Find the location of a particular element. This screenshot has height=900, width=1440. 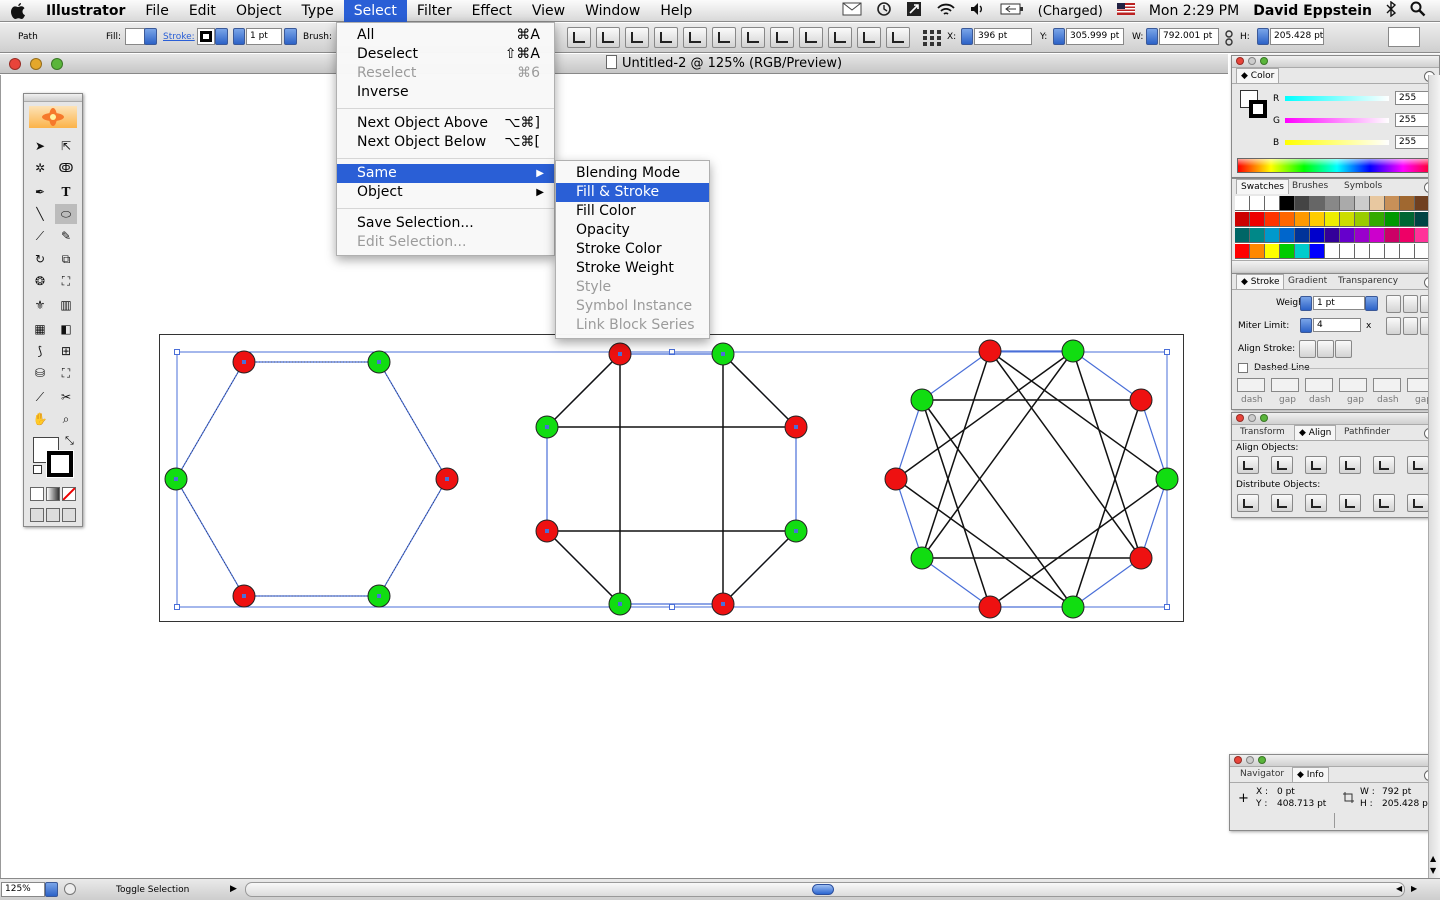

weight-dropdown is located at coordinates (1371, 303).